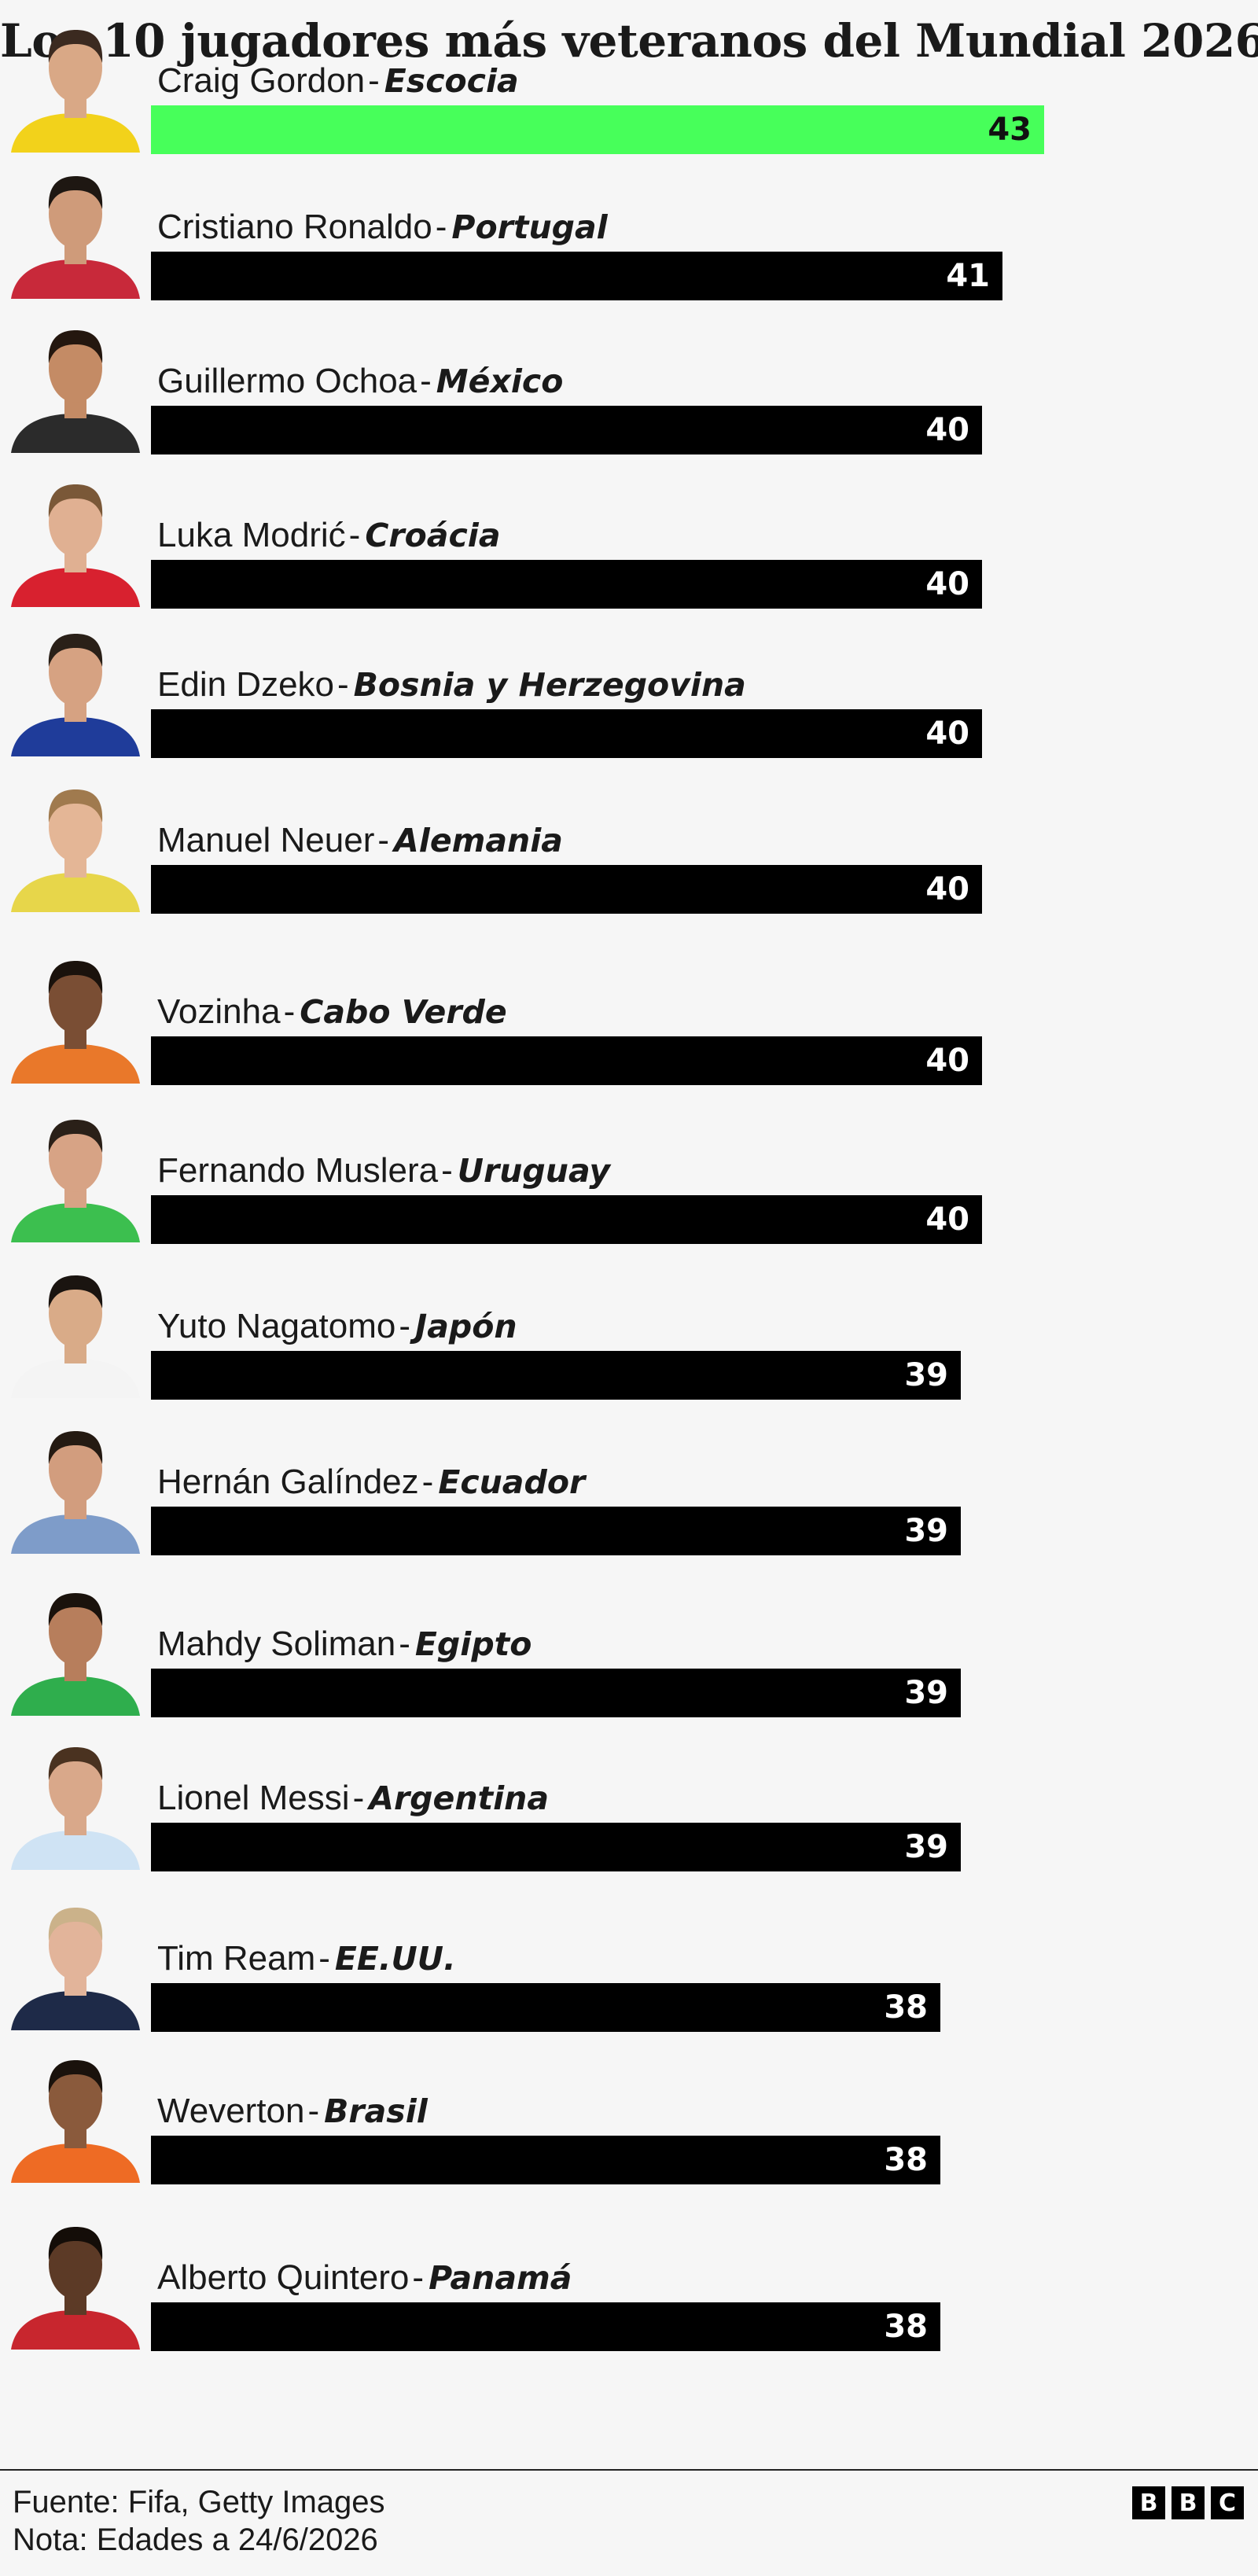  I want to click on player-row: Hernán Galíndez- Ecuador 39, so click(629, 1484).